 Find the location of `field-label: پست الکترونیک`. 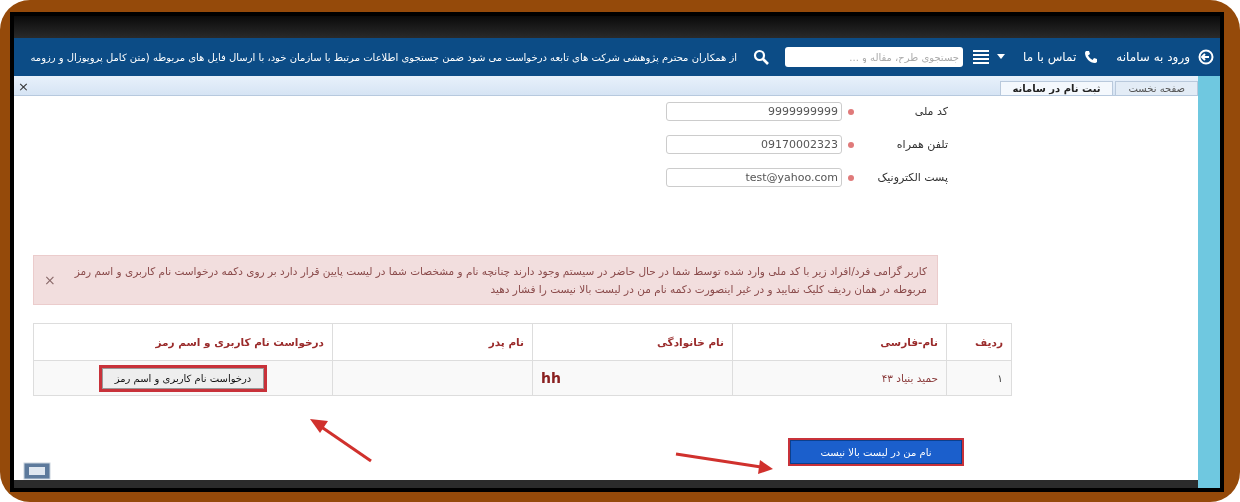

field-label: پست الکترونیک is located at coordinates (912, 177).